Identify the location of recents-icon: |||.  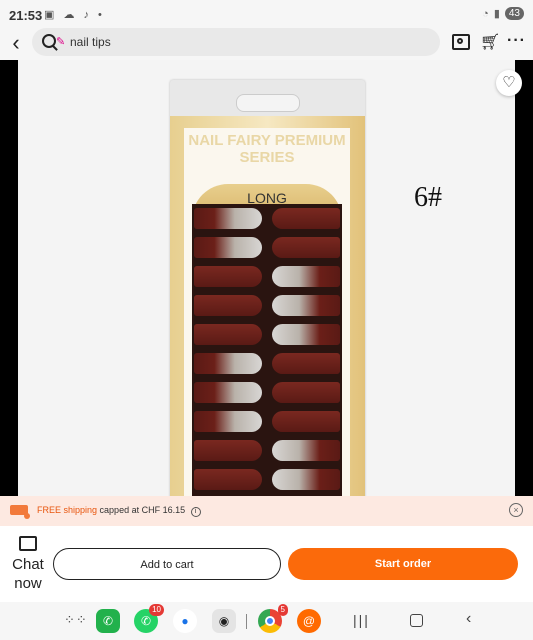
(361, 620).